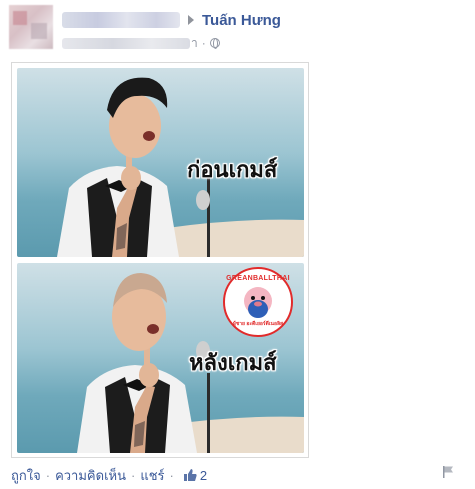 The image size is (475, 489). I want to click on like-link: ถูกใจ, so click(26, 475).